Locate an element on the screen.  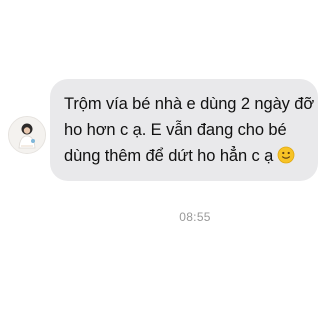
sender-avatar is located at coordinates (27, 135).